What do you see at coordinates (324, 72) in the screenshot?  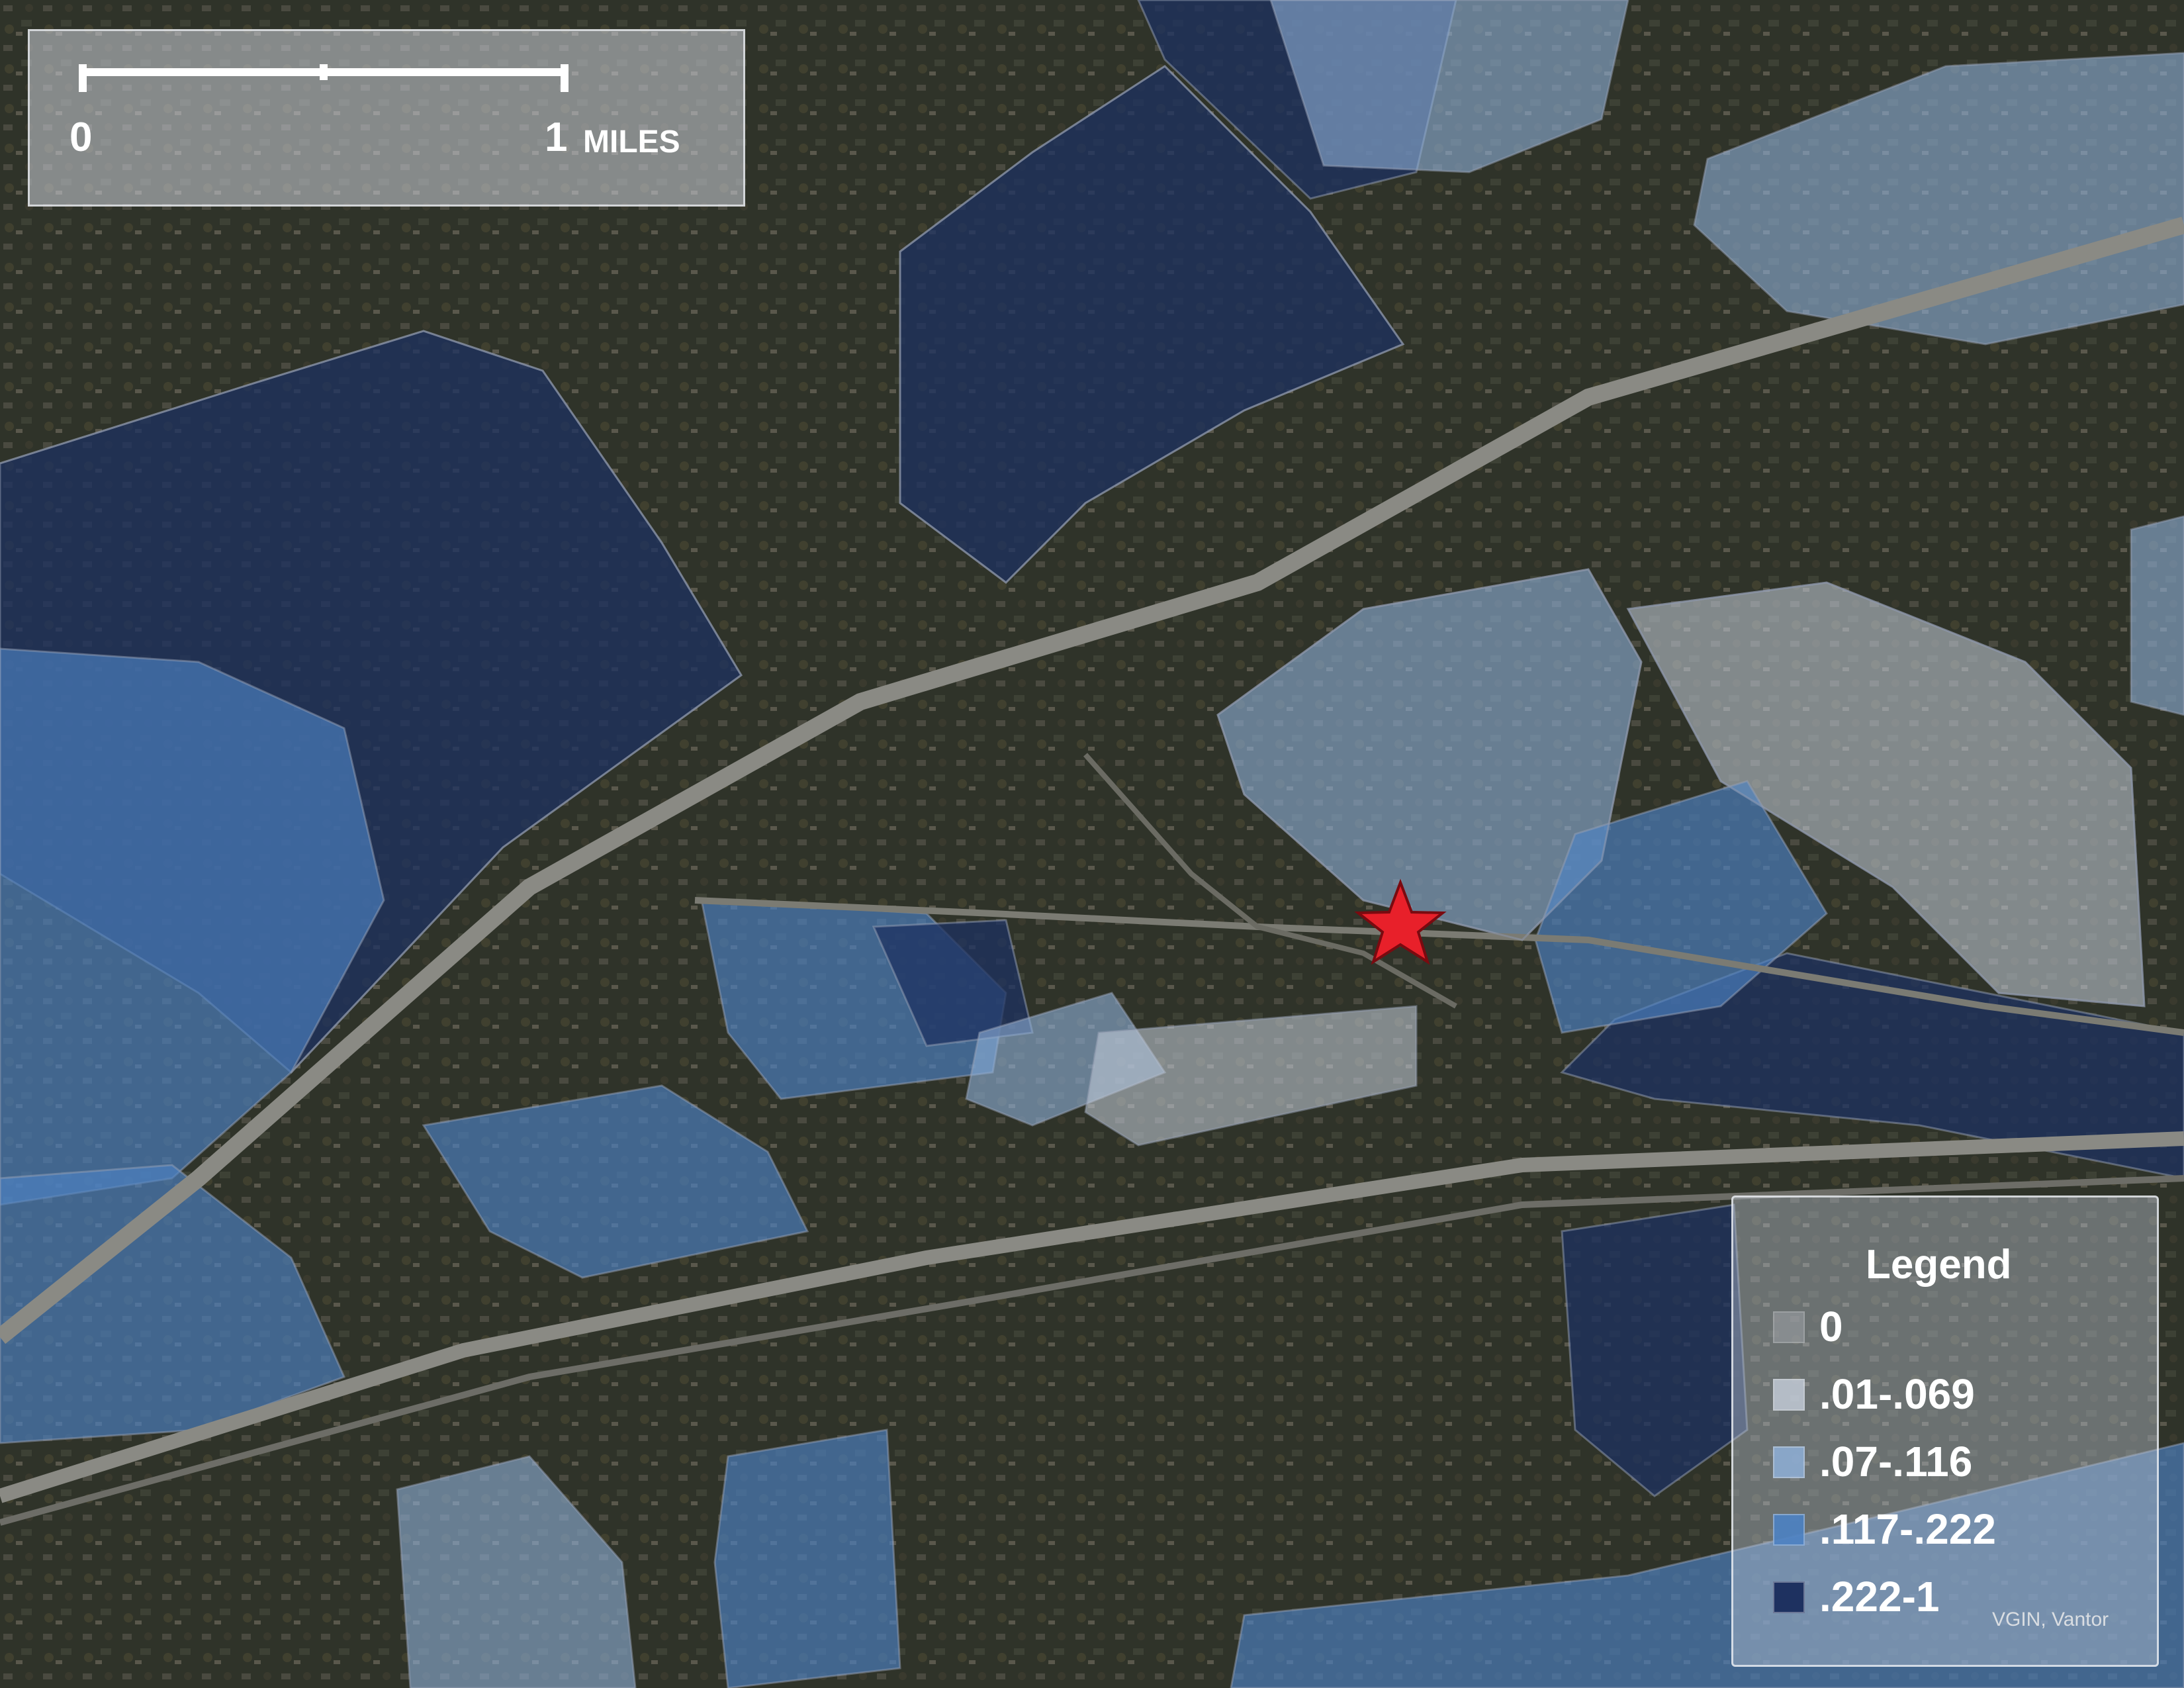 I see `scale-tick-mid` at bounding box center [324, 72].